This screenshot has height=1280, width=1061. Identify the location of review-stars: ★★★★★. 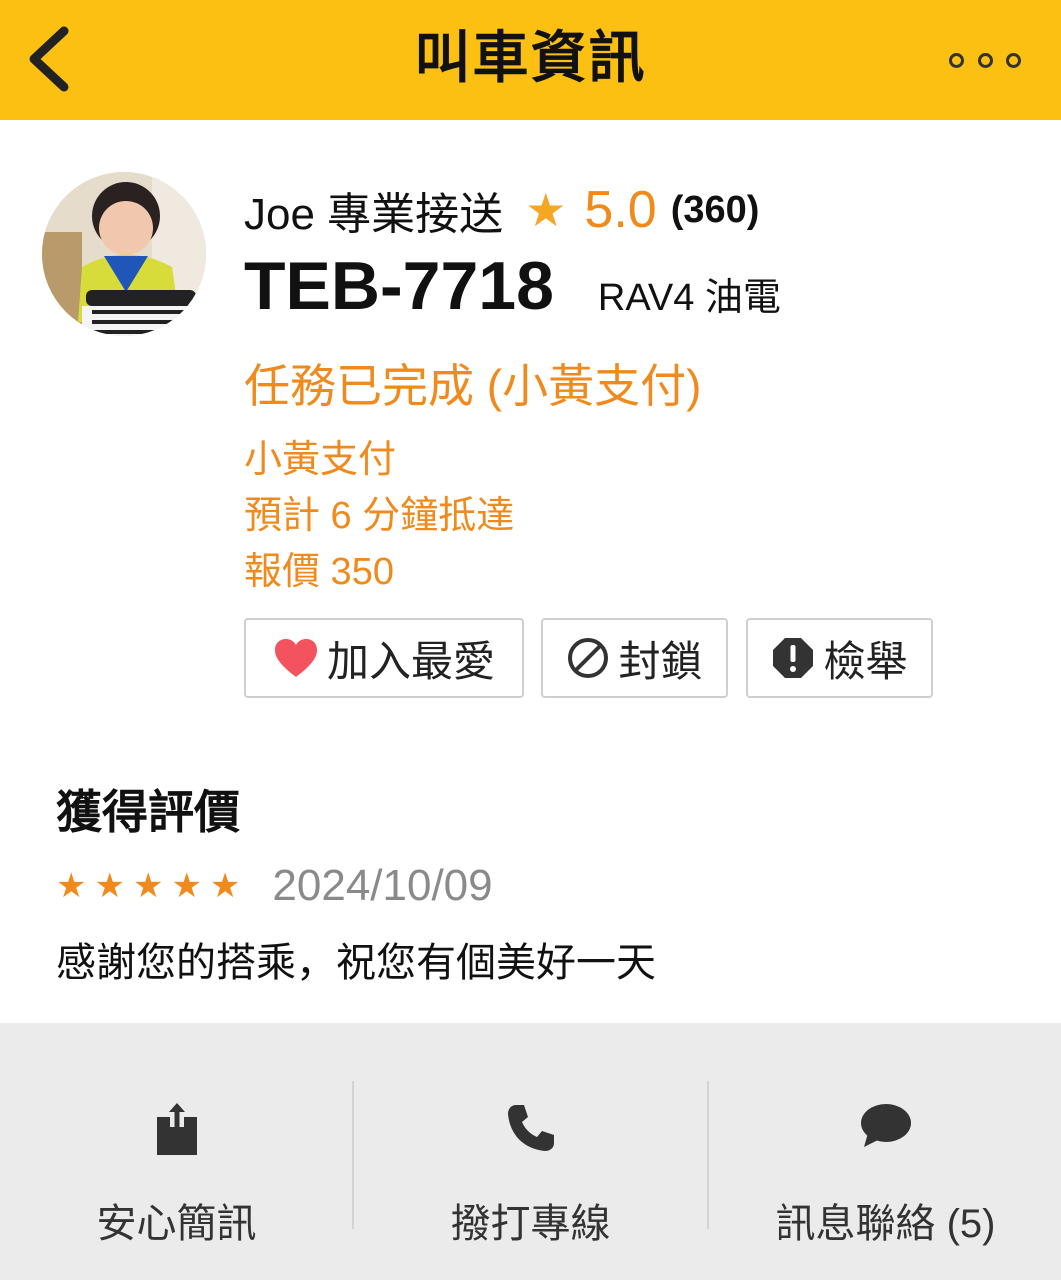
(152, 886).